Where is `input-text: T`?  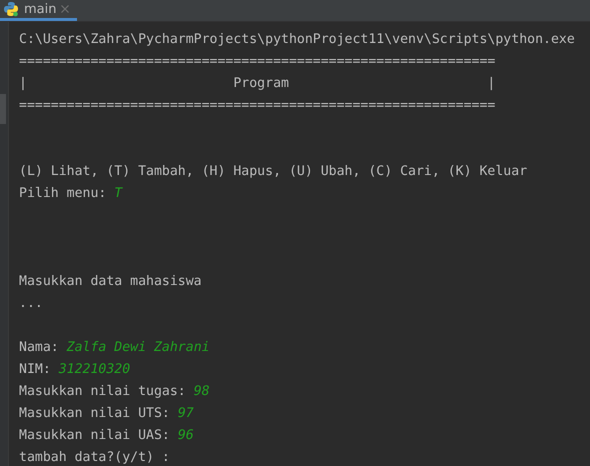
input-text: T is located at coordinates (118, 193).